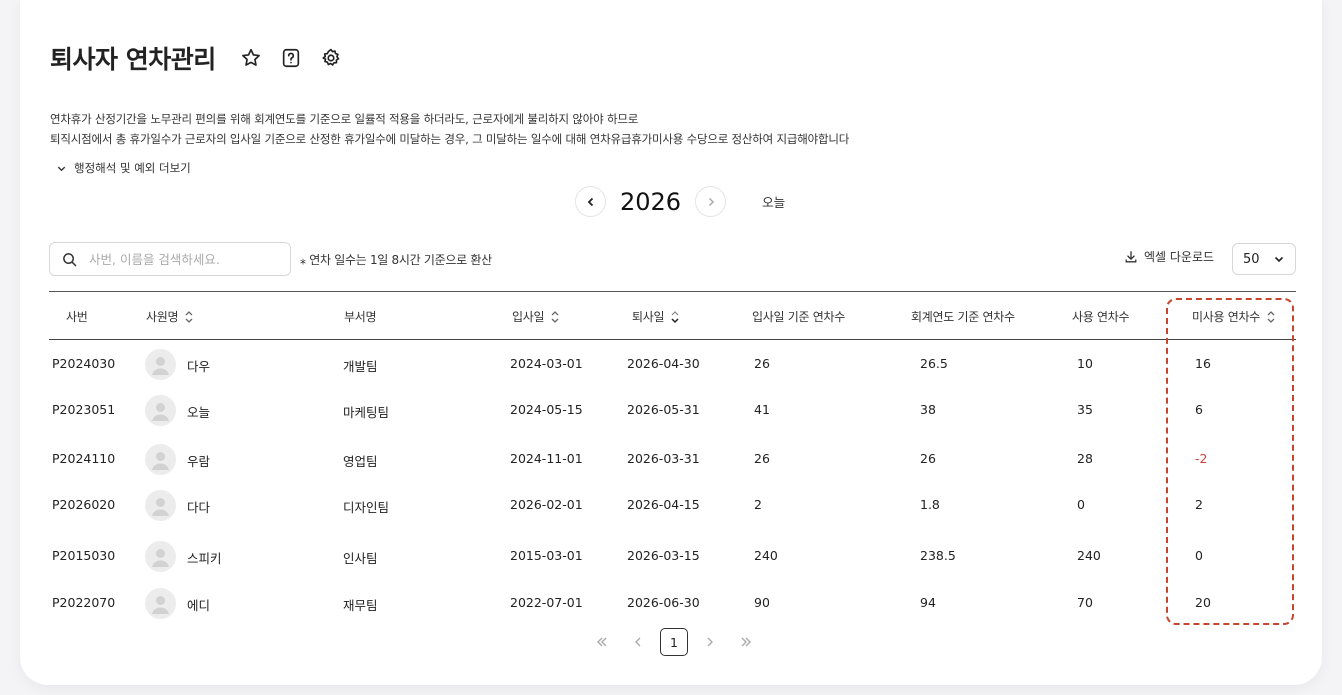 This screenshot has width=1342, height=695. What do you see at coordinates (546, 504) in the screenshot?
I see `cell-join-date: 2026-02-01` at bounding box center [546, 504].